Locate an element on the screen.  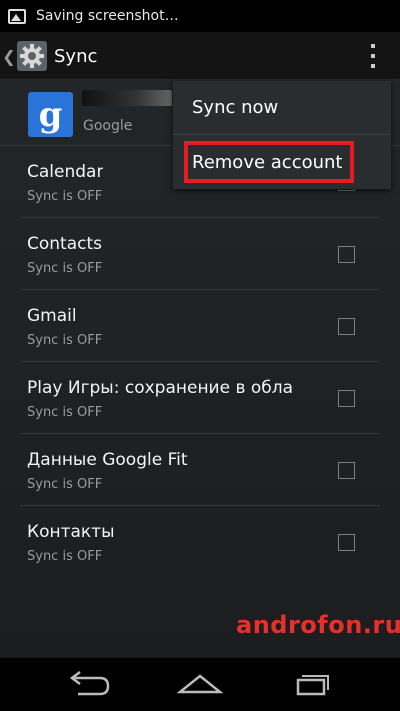
settings-gear-icon is located at coordinates (32, 56).